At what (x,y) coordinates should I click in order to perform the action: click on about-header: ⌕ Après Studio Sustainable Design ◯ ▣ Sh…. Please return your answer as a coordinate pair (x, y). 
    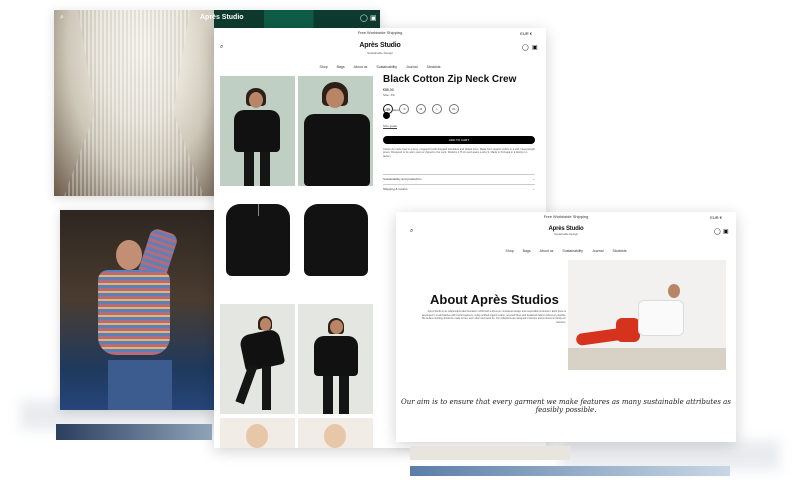
    Looking at the image, I should click on (566, 238).